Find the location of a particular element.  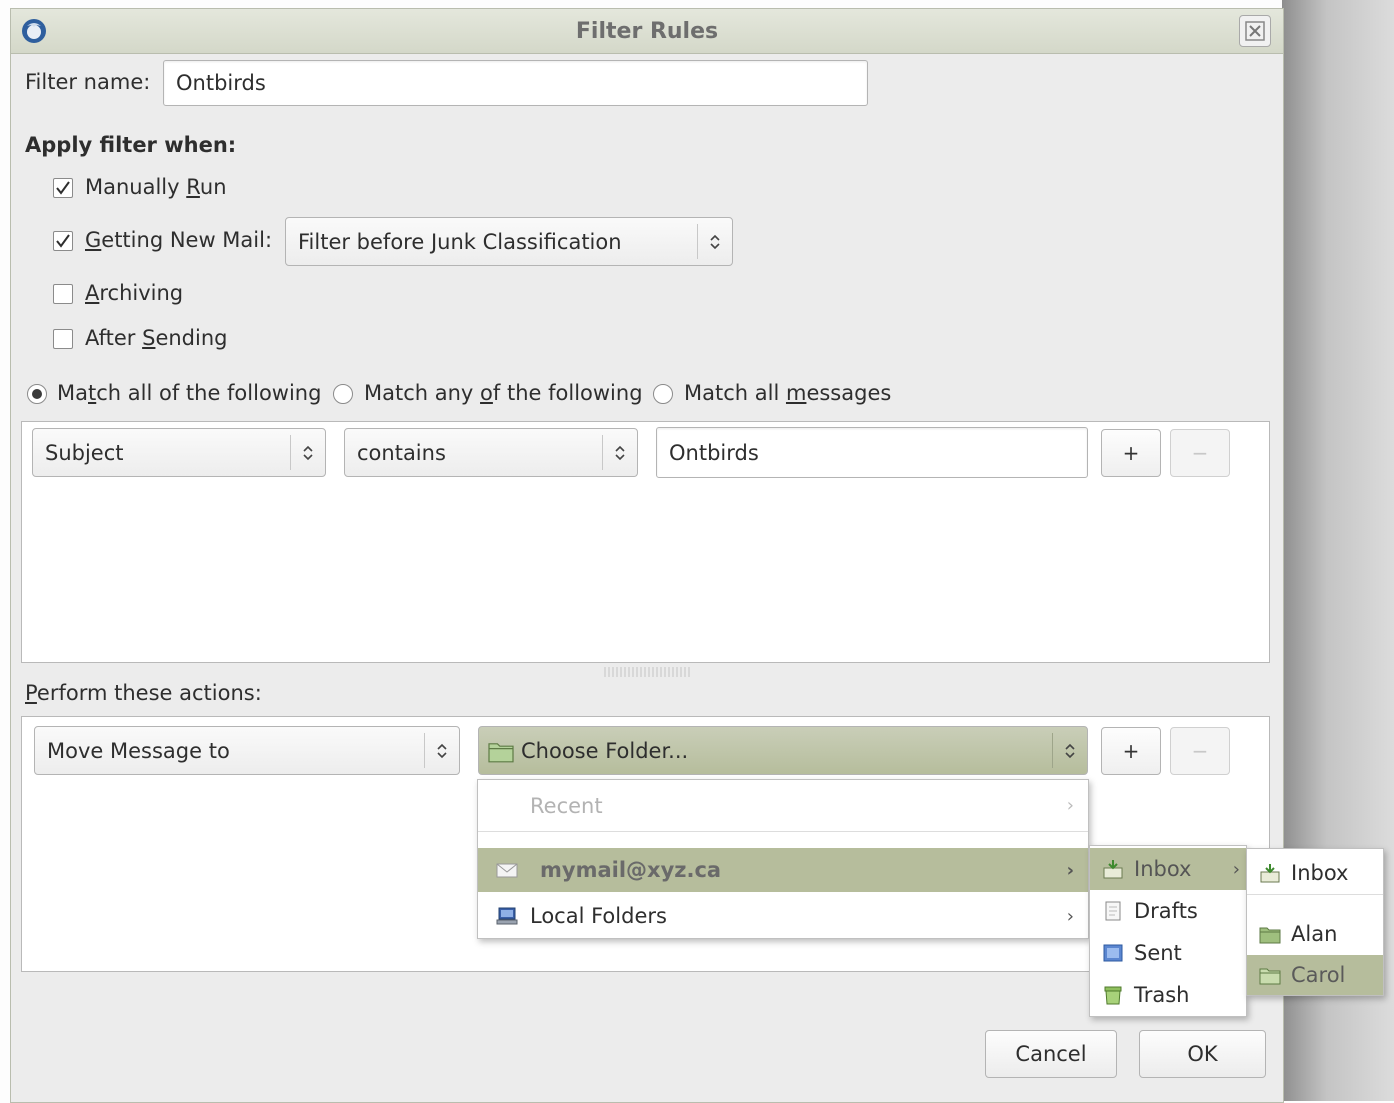

close-icon is located at coordinates (1255, 31).